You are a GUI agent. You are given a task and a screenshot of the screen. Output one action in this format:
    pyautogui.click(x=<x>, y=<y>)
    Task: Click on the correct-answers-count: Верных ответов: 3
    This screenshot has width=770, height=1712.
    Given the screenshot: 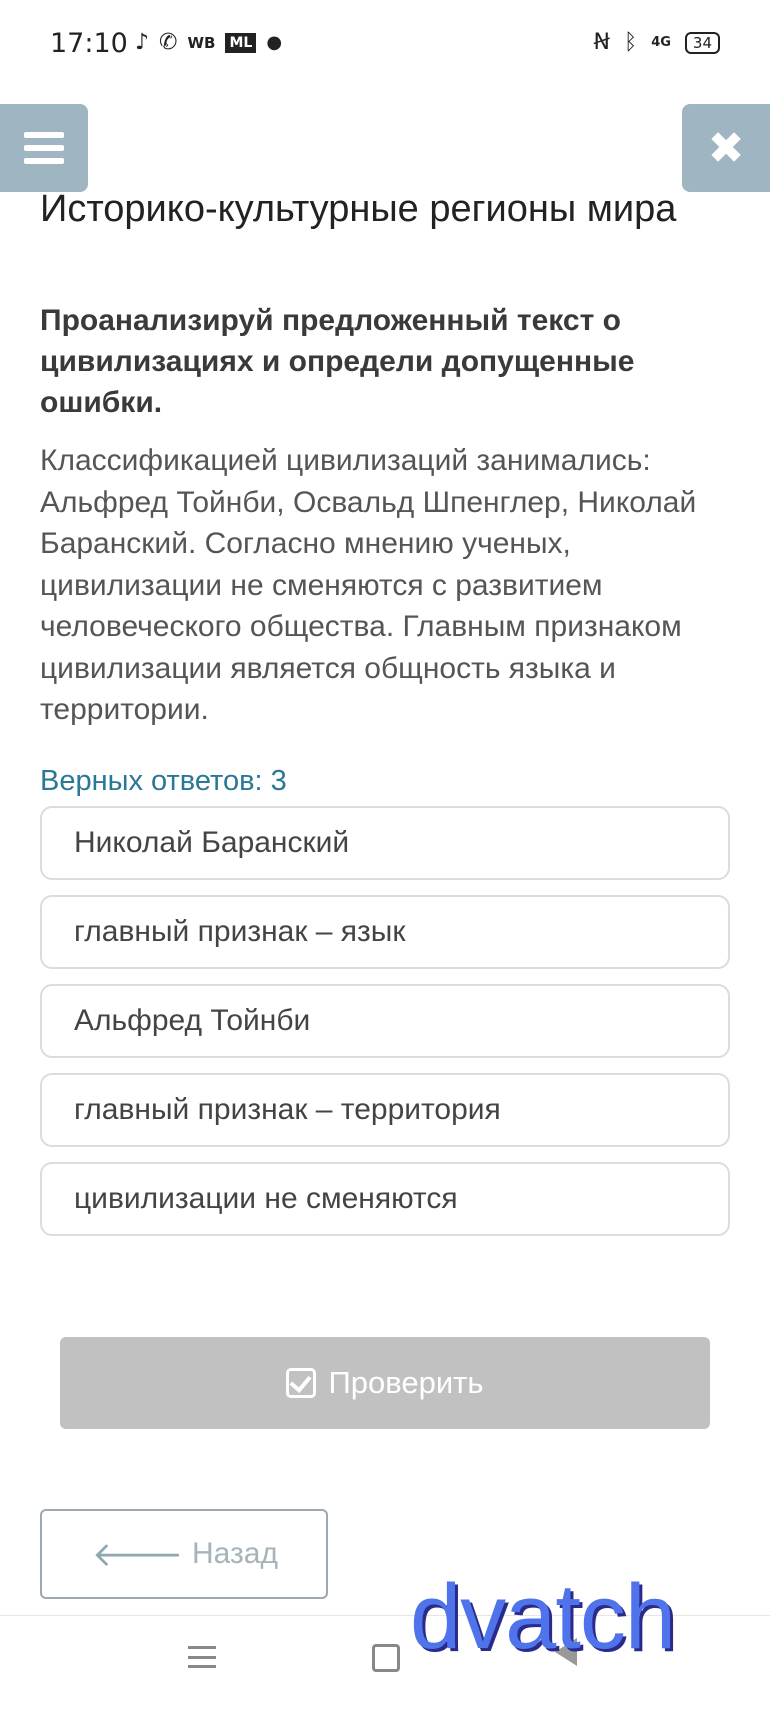 What is the action you would take?
    pyautogui.click(x=163, y=781)
    